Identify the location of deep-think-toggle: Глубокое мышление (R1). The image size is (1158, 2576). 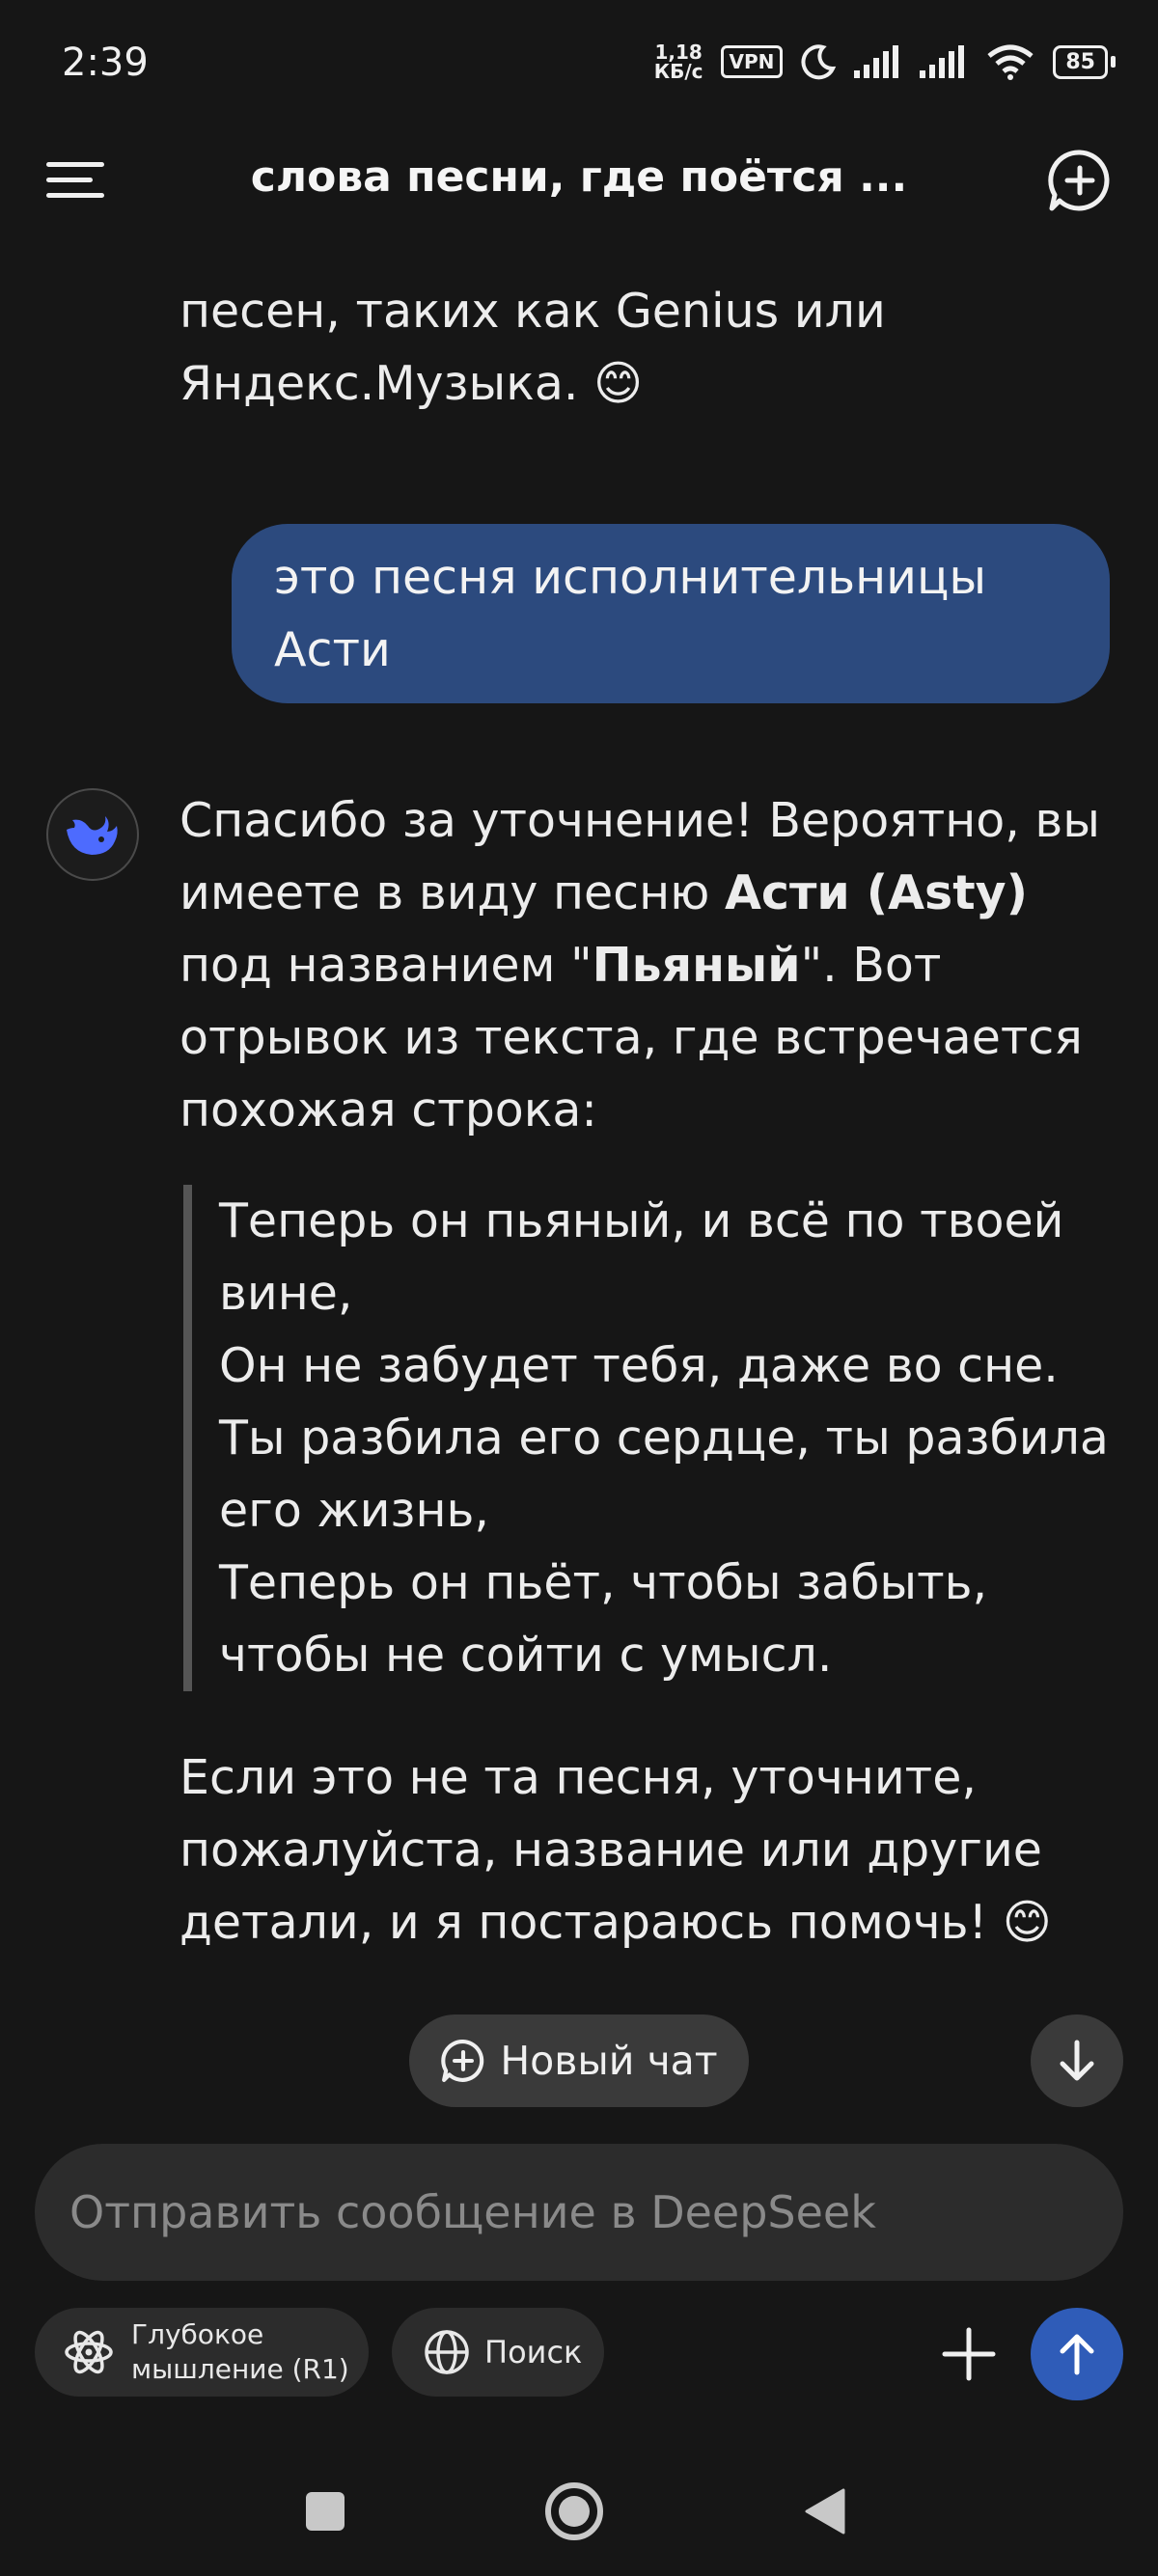
(202, 2353).